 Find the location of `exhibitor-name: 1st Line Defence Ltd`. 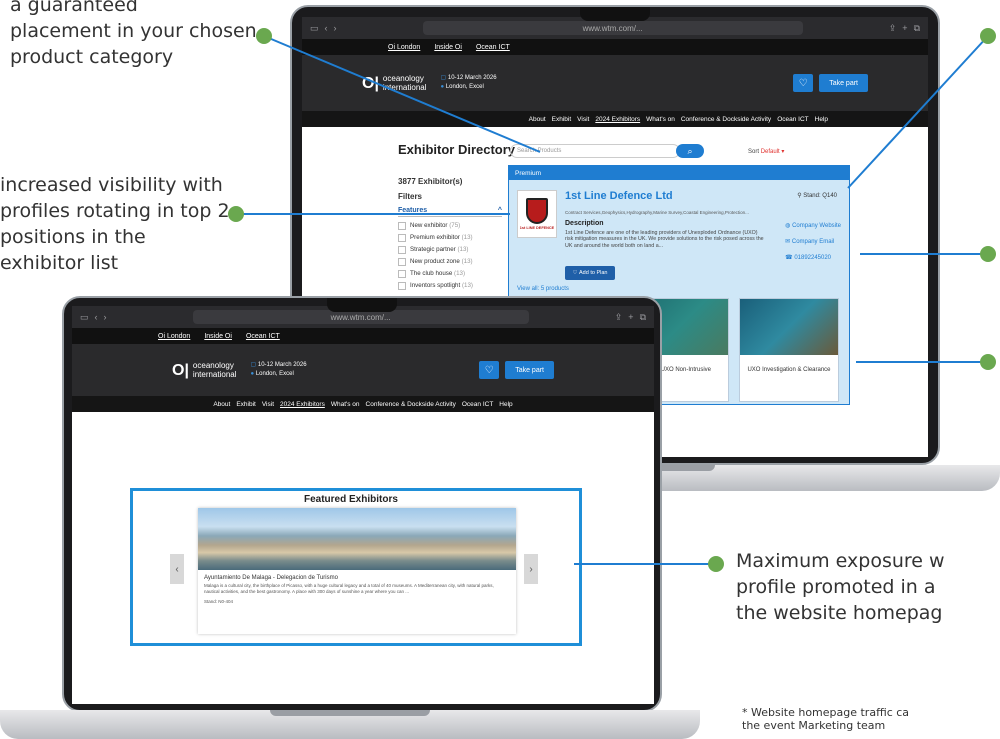

exhibitor-name: 1st Line Defence Ltd is located at coordinates (619, 196).